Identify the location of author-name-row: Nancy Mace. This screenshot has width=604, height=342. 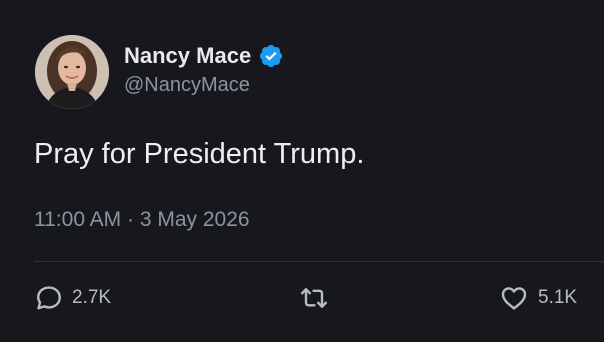
(204, 56).